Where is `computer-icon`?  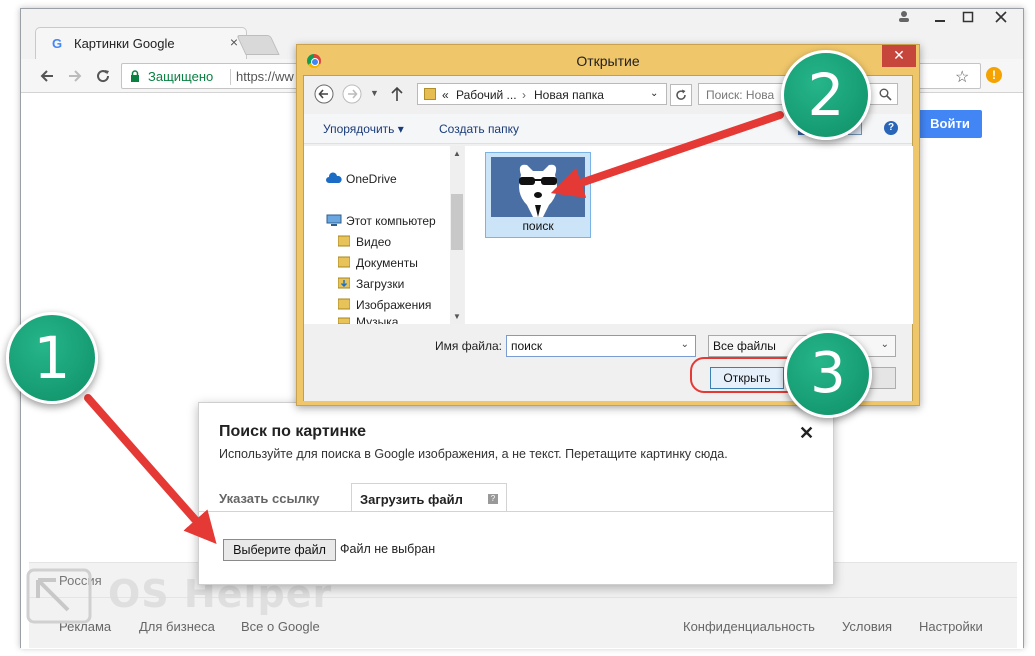
computer-icon is located at coordinates (334, 220).